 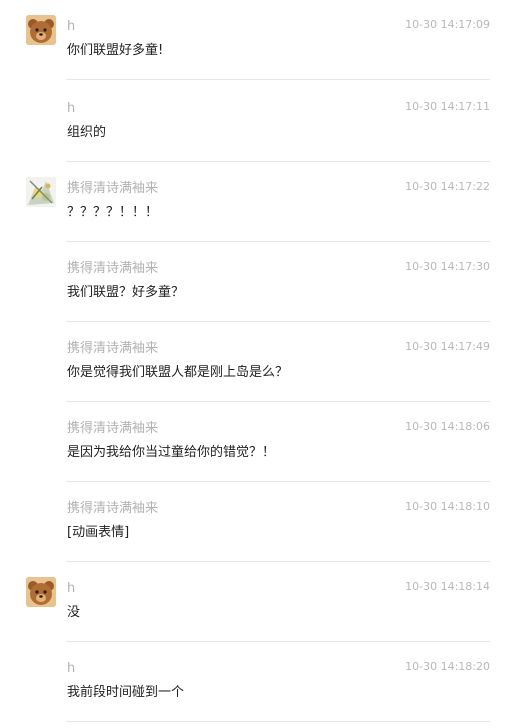 What do you see at coordinates (178, 372) in the screenshot?
I see `message-text: 你是觉得我们联盟人都是刚上岛是么？` at bounding box center [178, 372].